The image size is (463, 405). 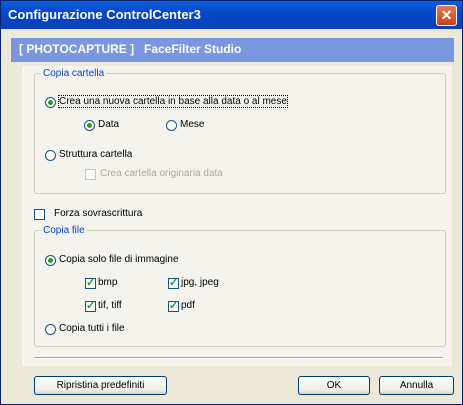 I want to click on reset-defaults-button: Ripristina predefiniti, so click(x=100, y=385).